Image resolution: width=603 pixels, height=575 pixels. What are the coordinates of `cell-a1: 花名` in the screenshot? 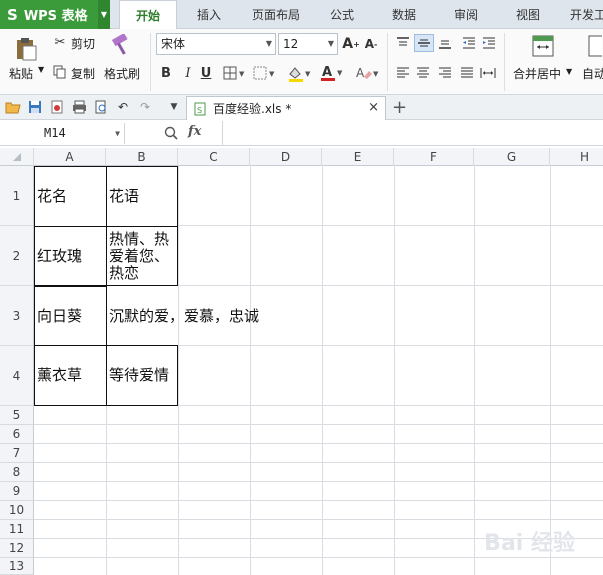 It's located at (70, 196).